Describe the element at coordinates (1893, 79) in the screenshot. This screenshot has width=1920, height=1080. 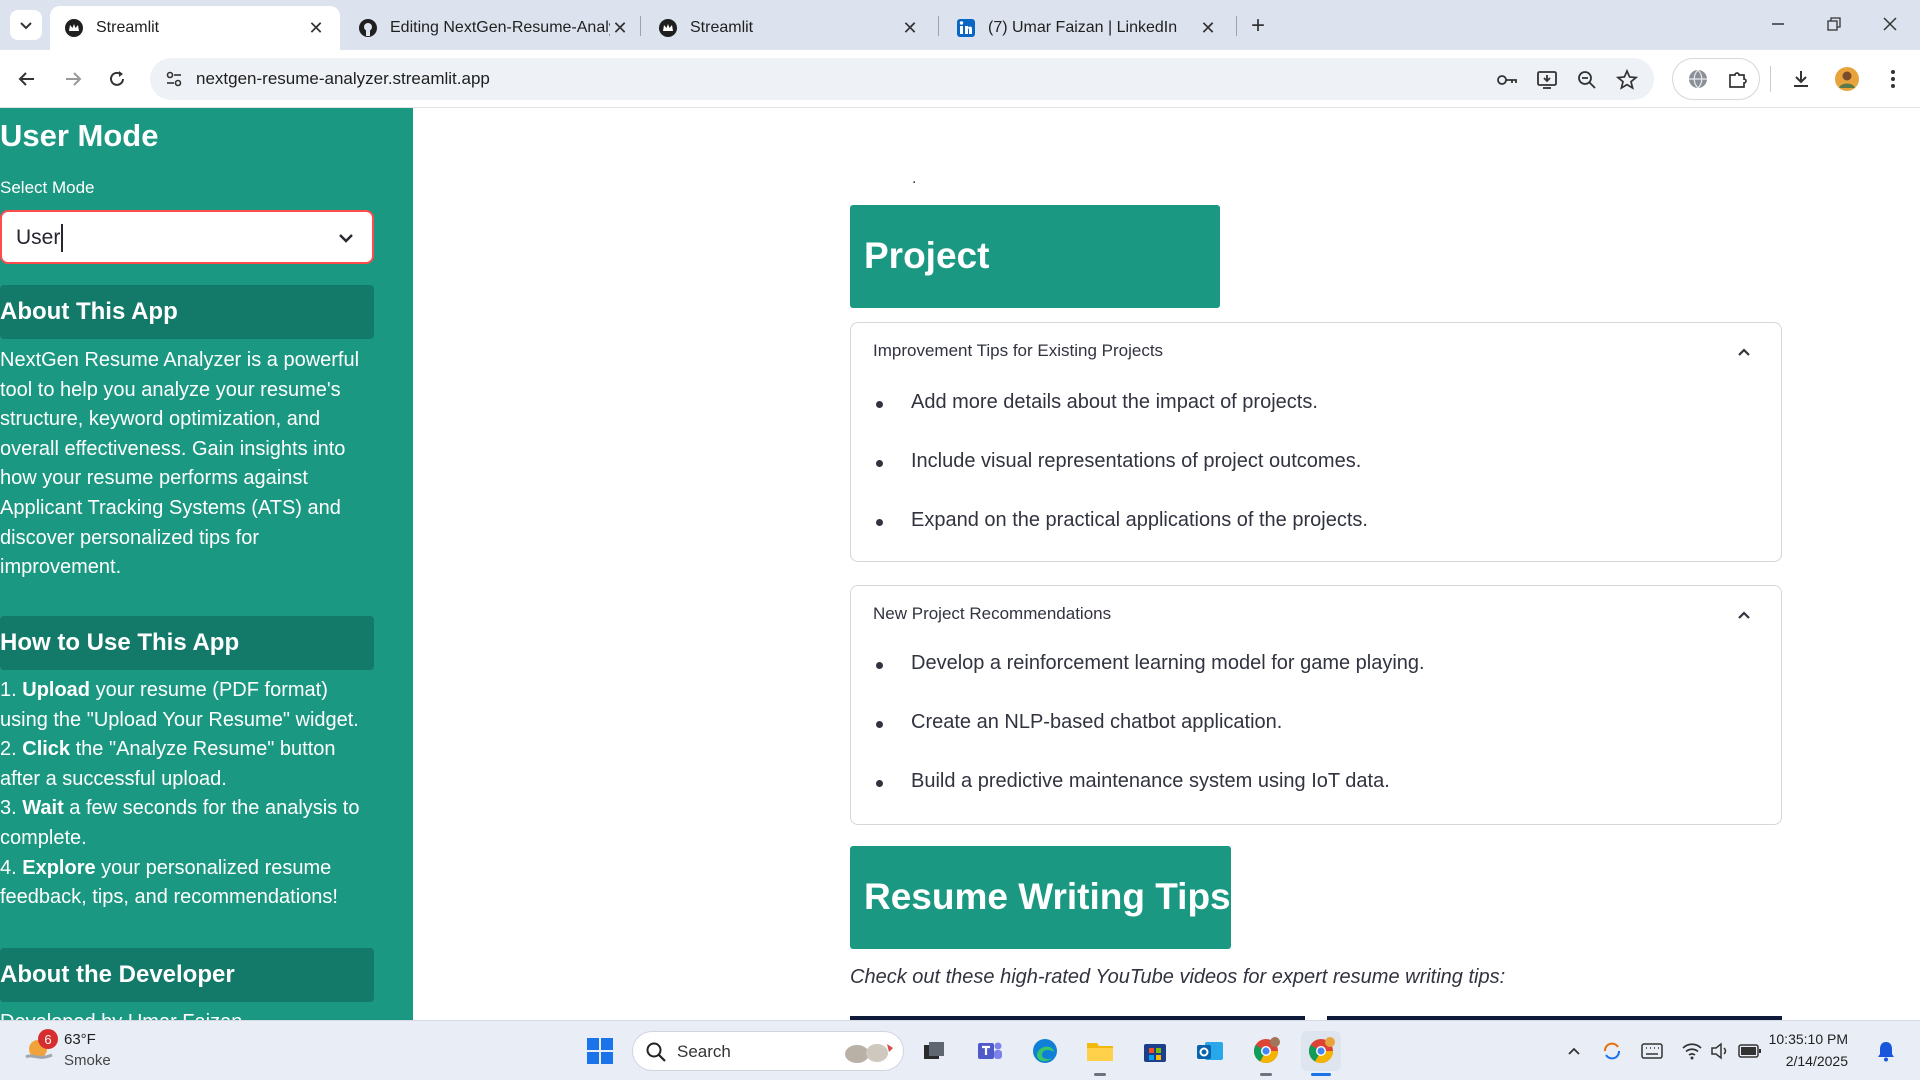
I see `browser-menu-icon` at that location.